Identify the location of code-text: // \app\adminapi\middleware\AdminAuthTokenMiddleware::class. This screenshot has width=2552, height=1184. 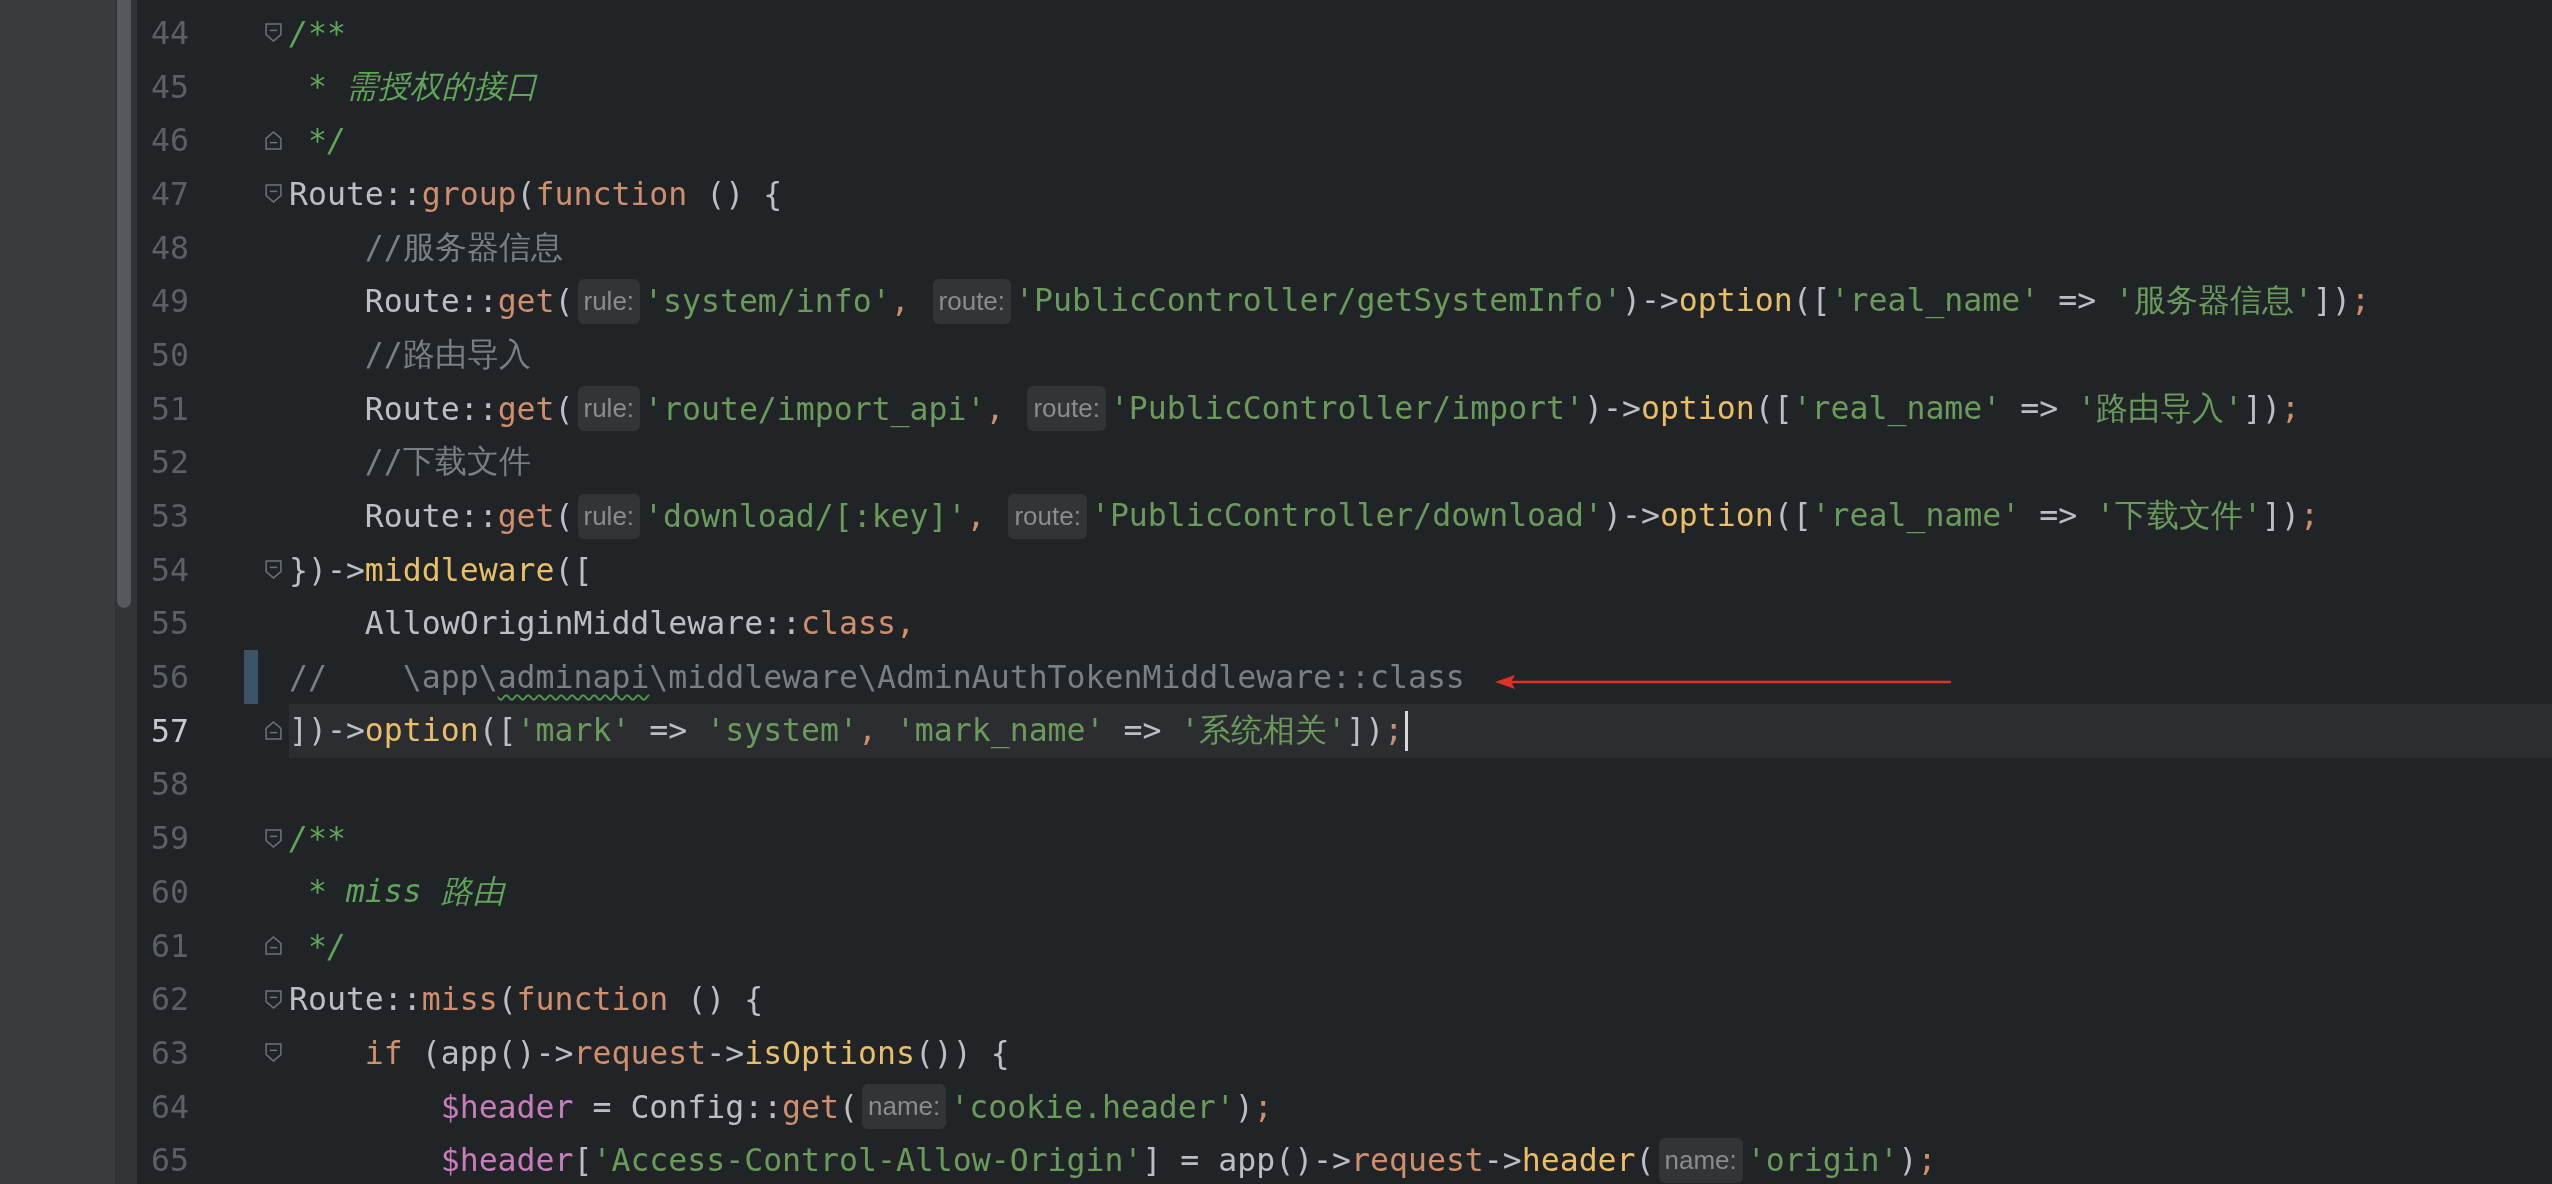
(877, 677).